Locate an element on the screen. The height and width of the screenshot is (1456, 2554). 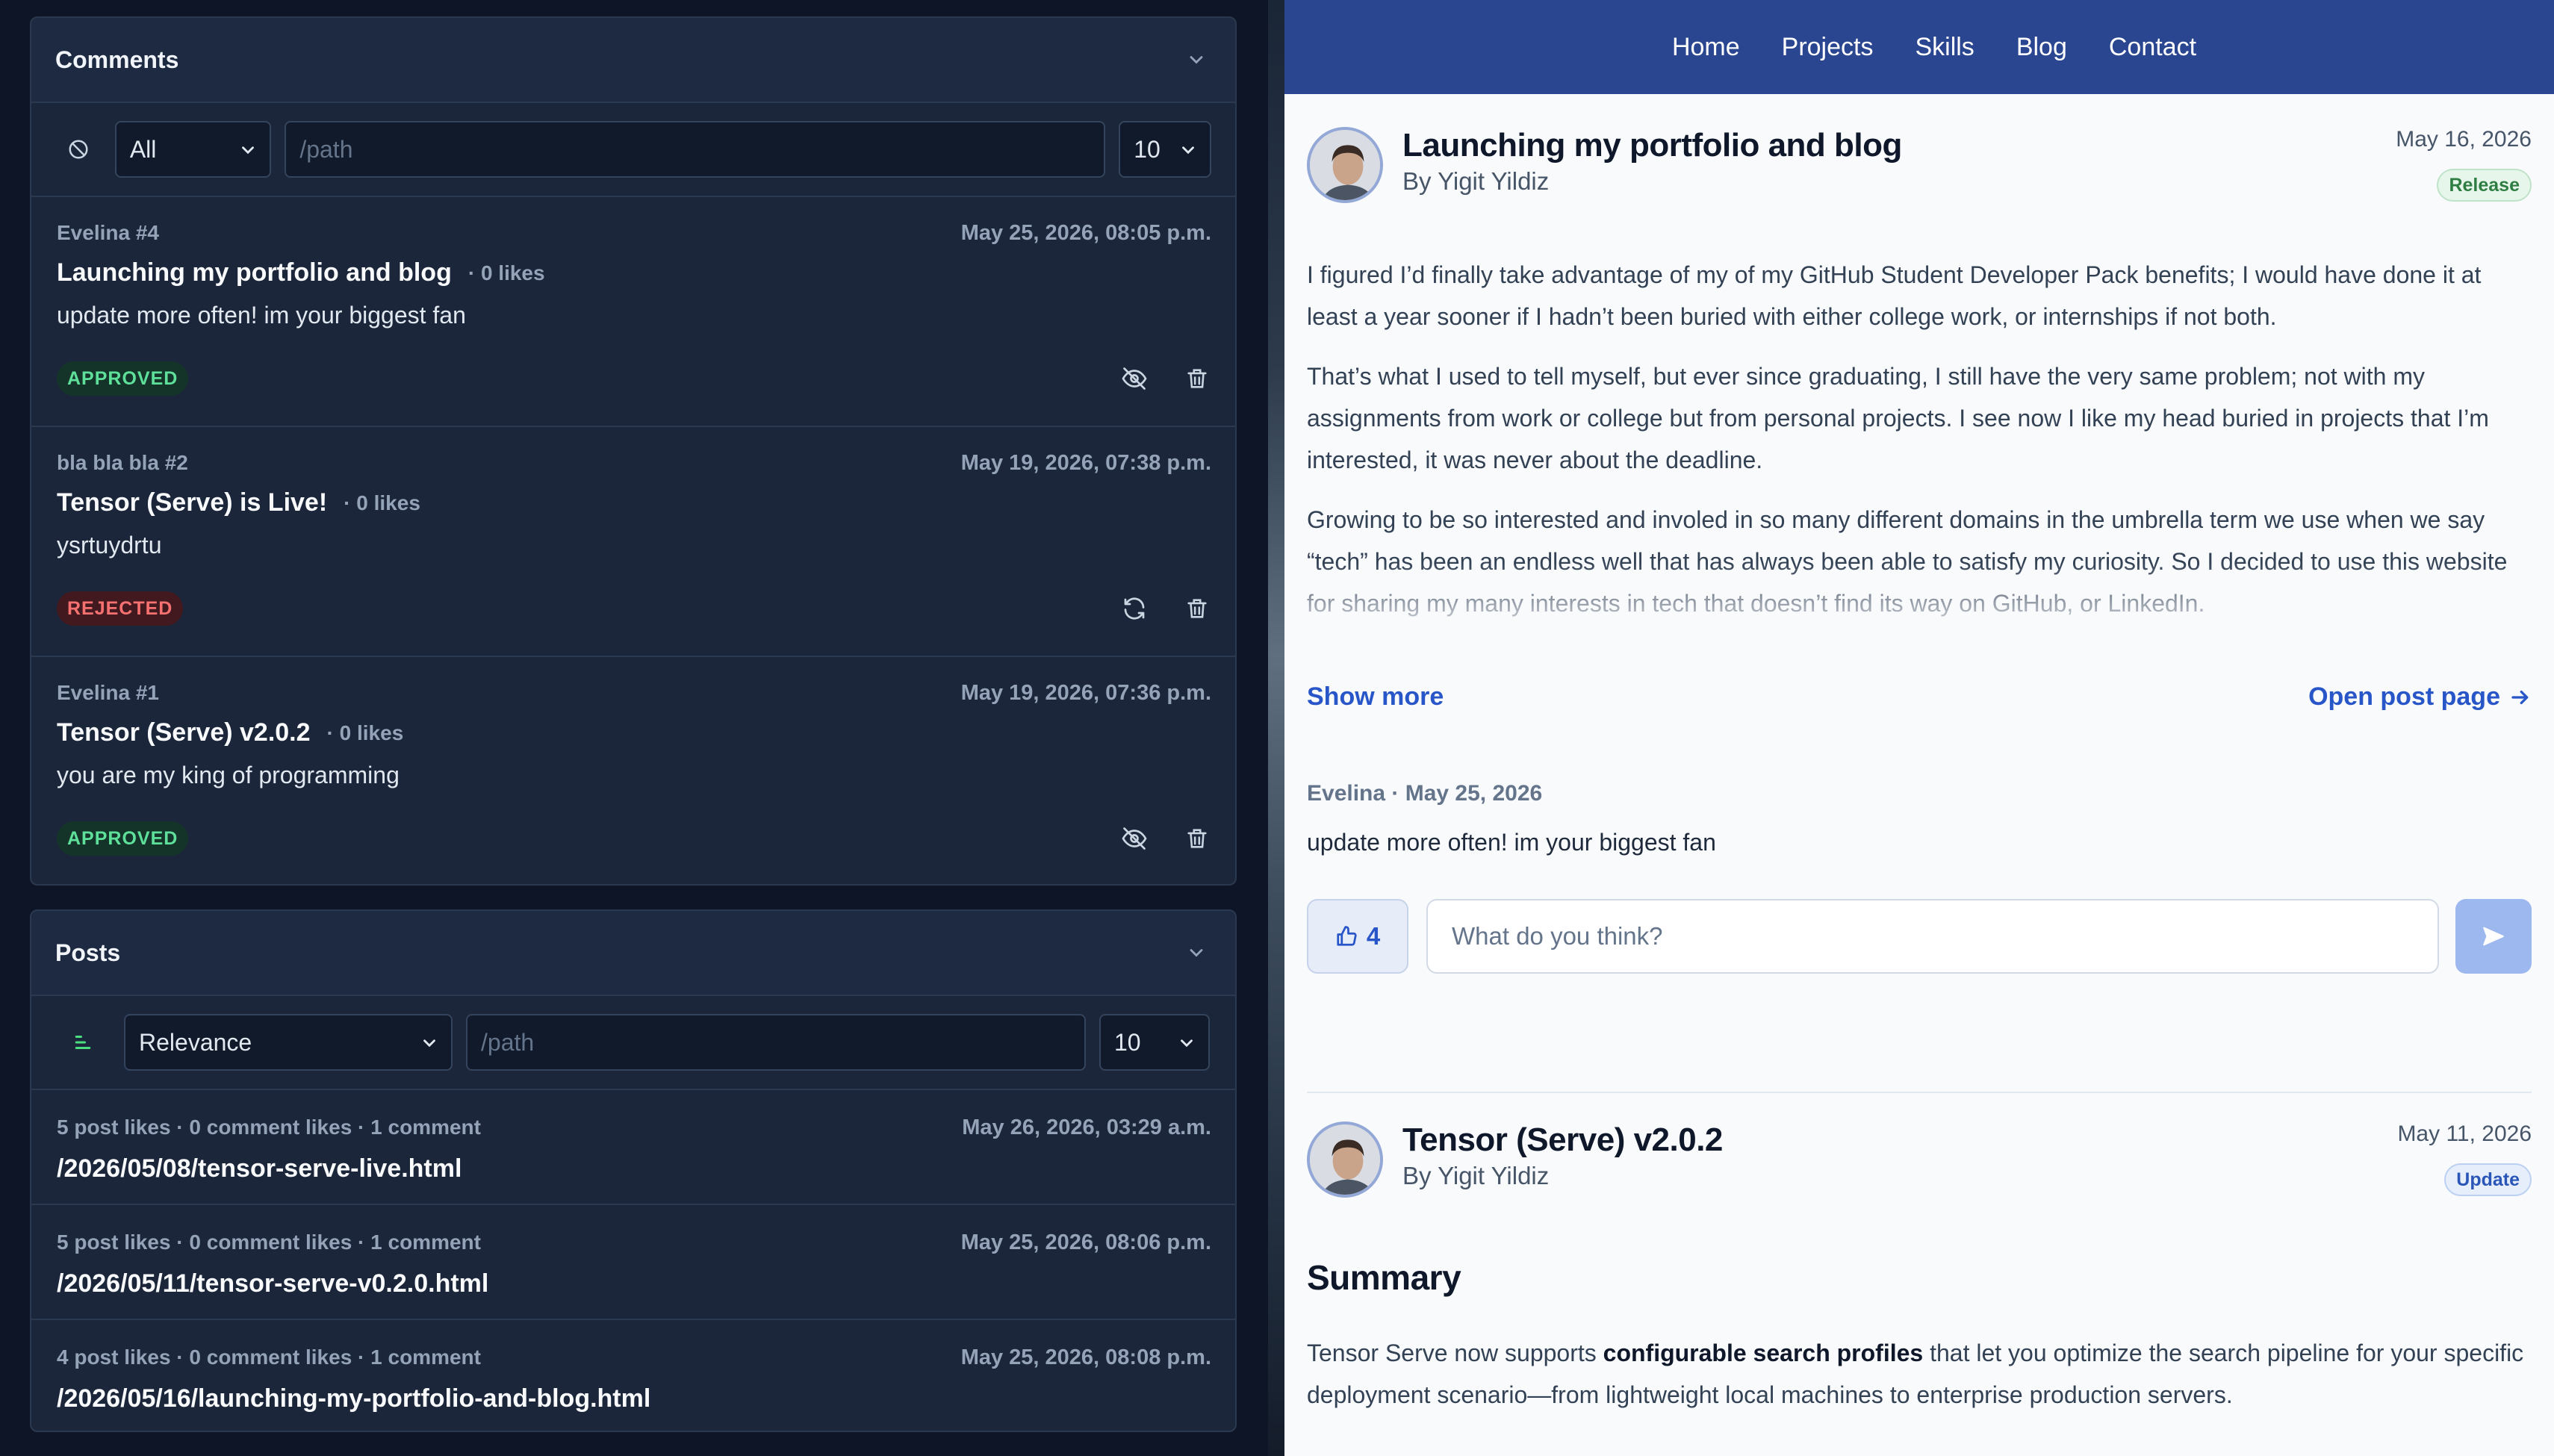
block-icon is located at coordinates (78, 149).